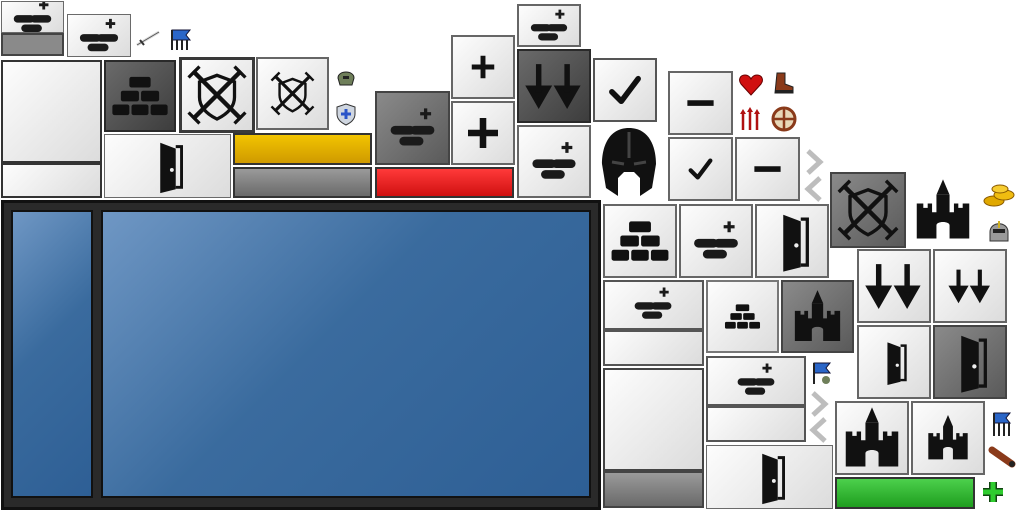 This screenshot has width=1024, height=512. I want to click on door-wide-button, so click(769, 477).